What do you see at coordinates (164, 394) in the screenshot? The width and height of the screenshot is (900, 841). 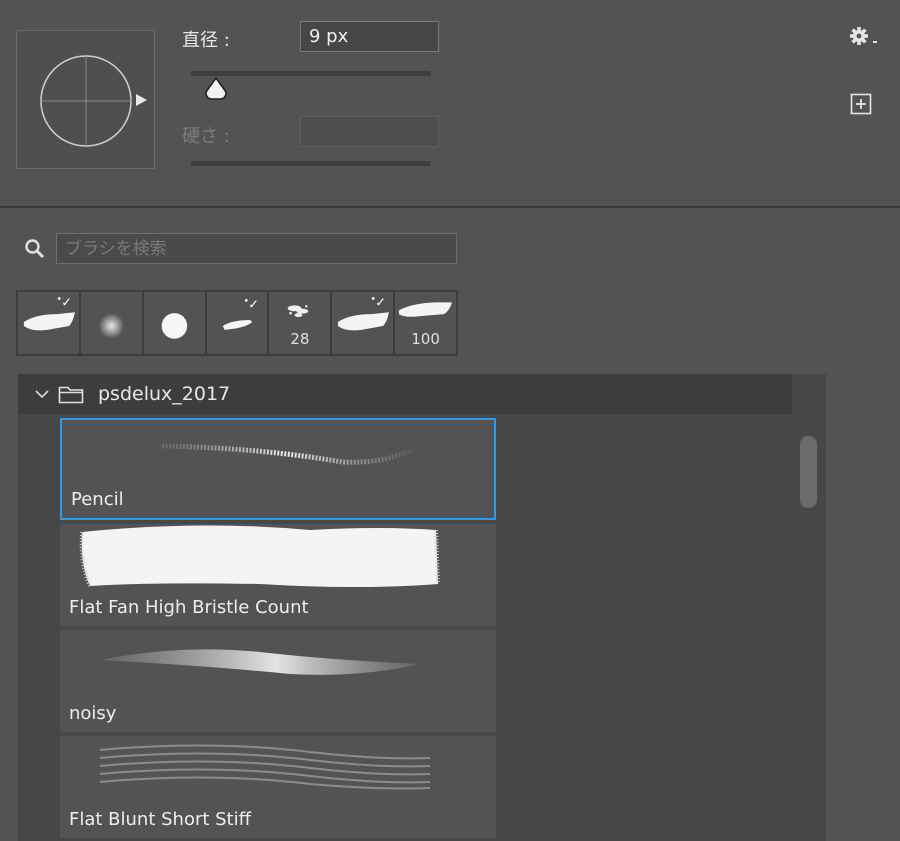 I see `brush-group-name: psdelux_2017` at bounding box center [164, 394].